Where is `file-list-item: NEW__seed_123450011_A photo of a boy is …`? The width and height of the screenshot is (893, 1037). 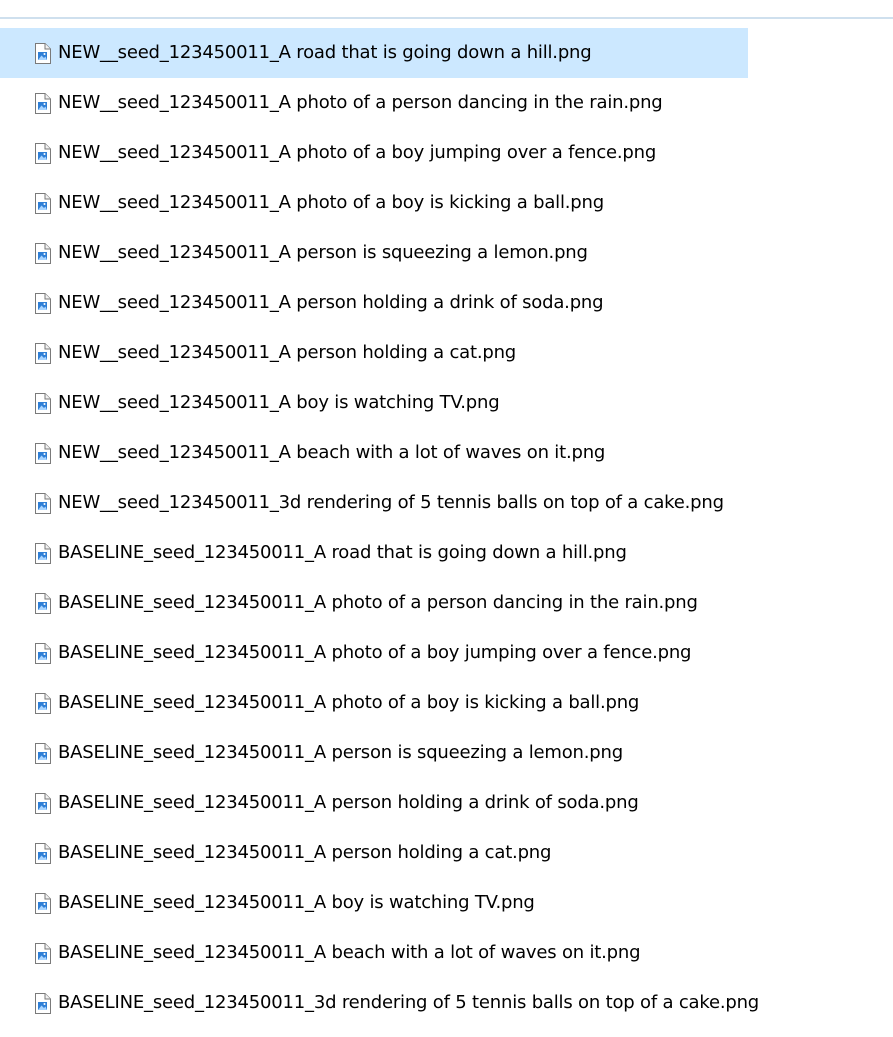
file-list-item: NEW__seed_123450011_A photo of a boy is … is located at coordinates (374, 203).